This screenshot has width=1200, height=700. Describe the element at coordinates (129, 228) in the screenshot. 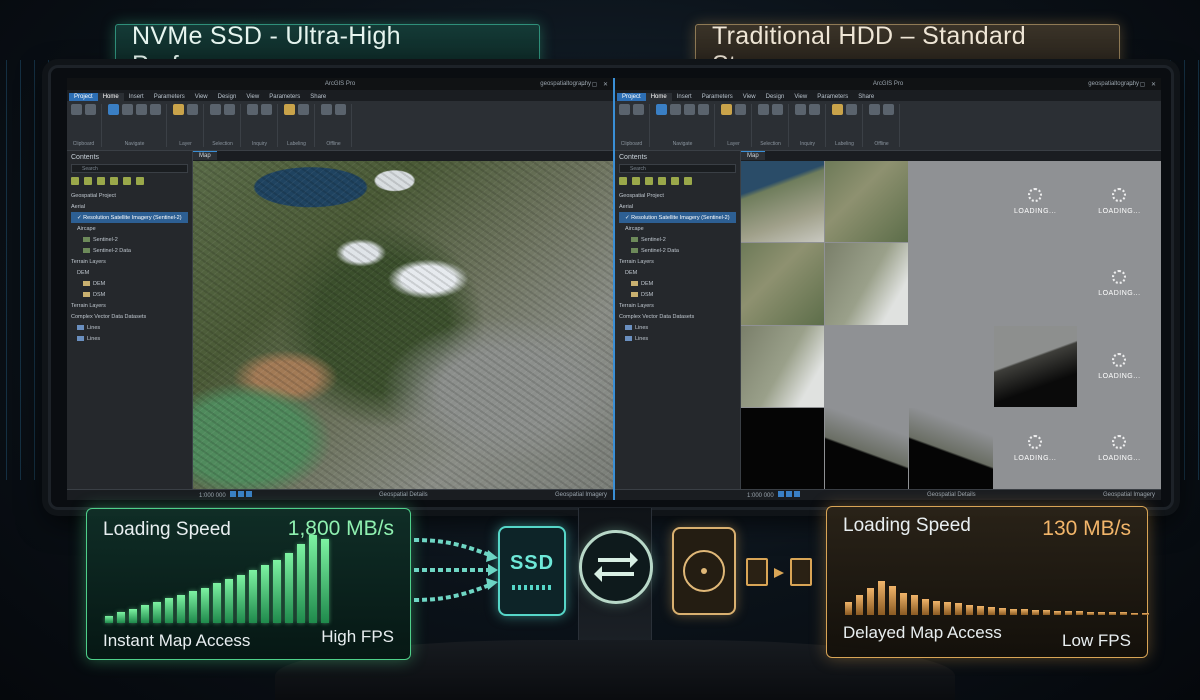

I see `layer-item: Aircape` at that location.